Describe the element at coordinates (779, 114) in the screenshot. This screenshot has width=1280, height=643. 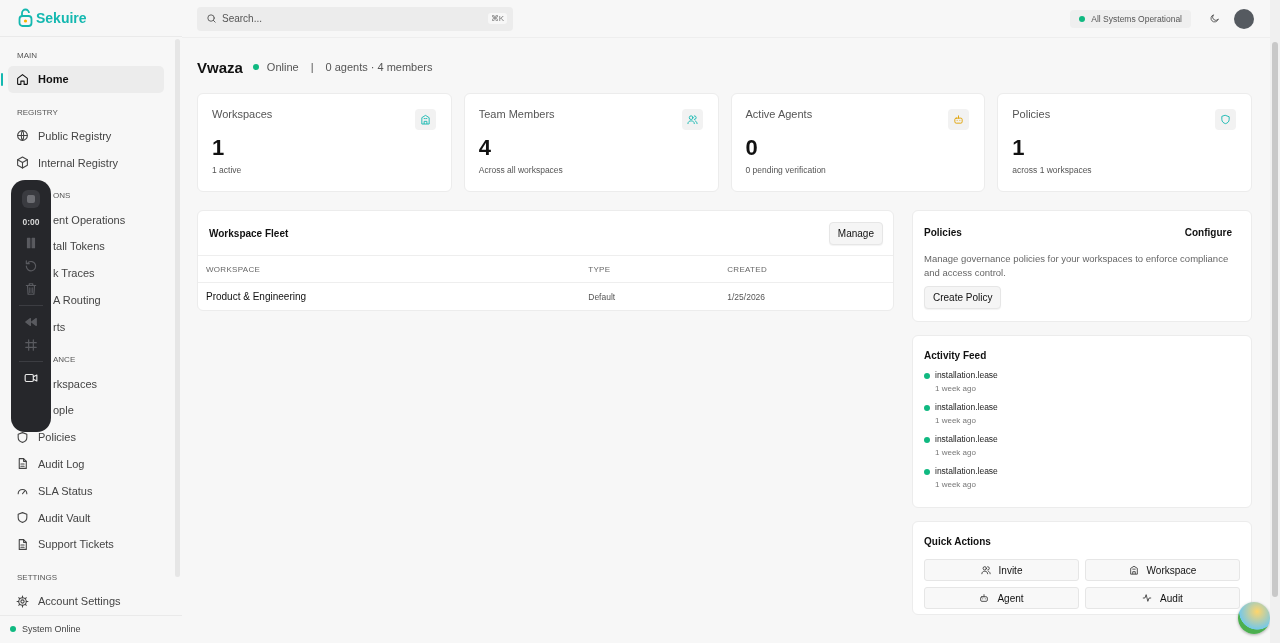
I see `stat-label: Active Agents` at that location.